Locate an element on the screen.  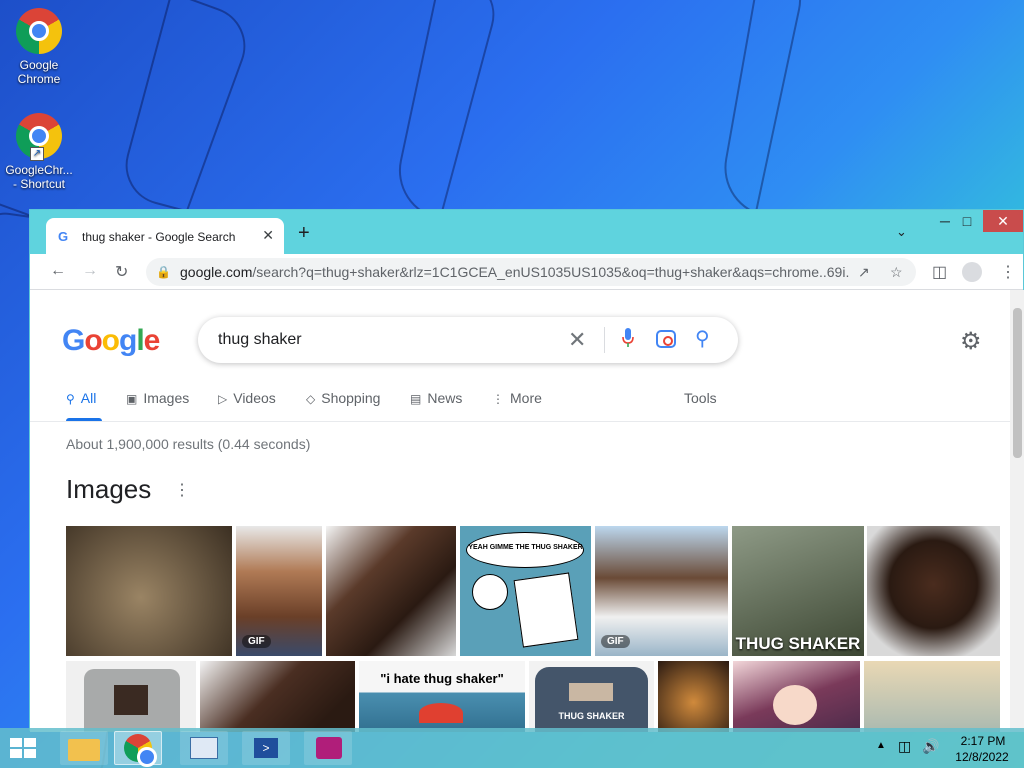
image-result: YEAH GIMME THE THUG SHAKER is located at coordinates (525, 591).